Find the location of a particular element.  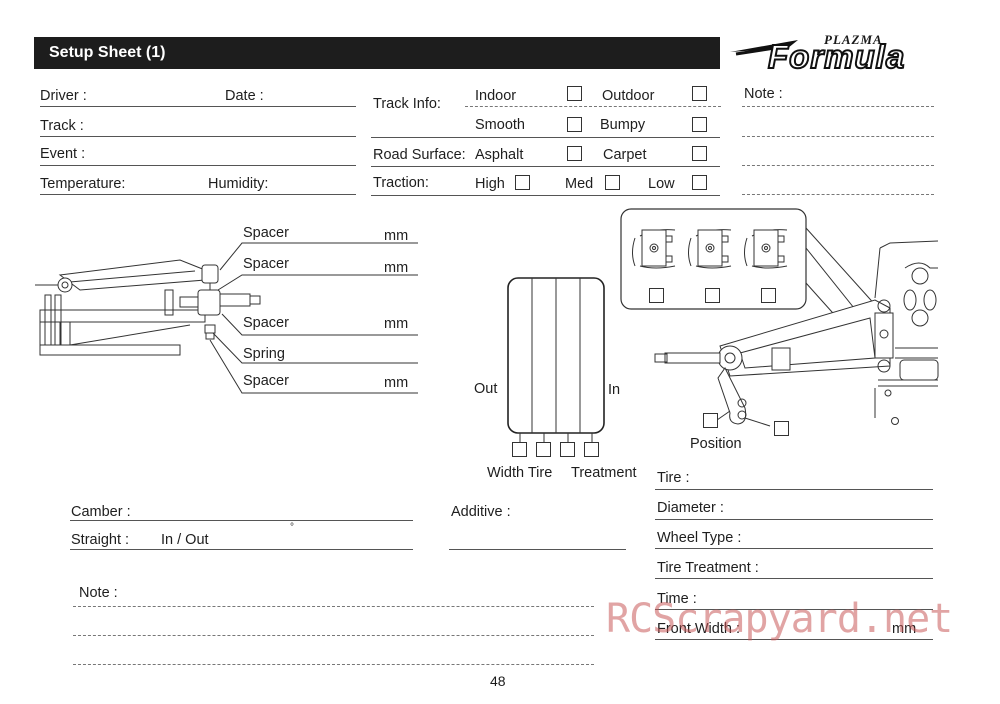

option-high-label: High is located at coordinates (490, 184).